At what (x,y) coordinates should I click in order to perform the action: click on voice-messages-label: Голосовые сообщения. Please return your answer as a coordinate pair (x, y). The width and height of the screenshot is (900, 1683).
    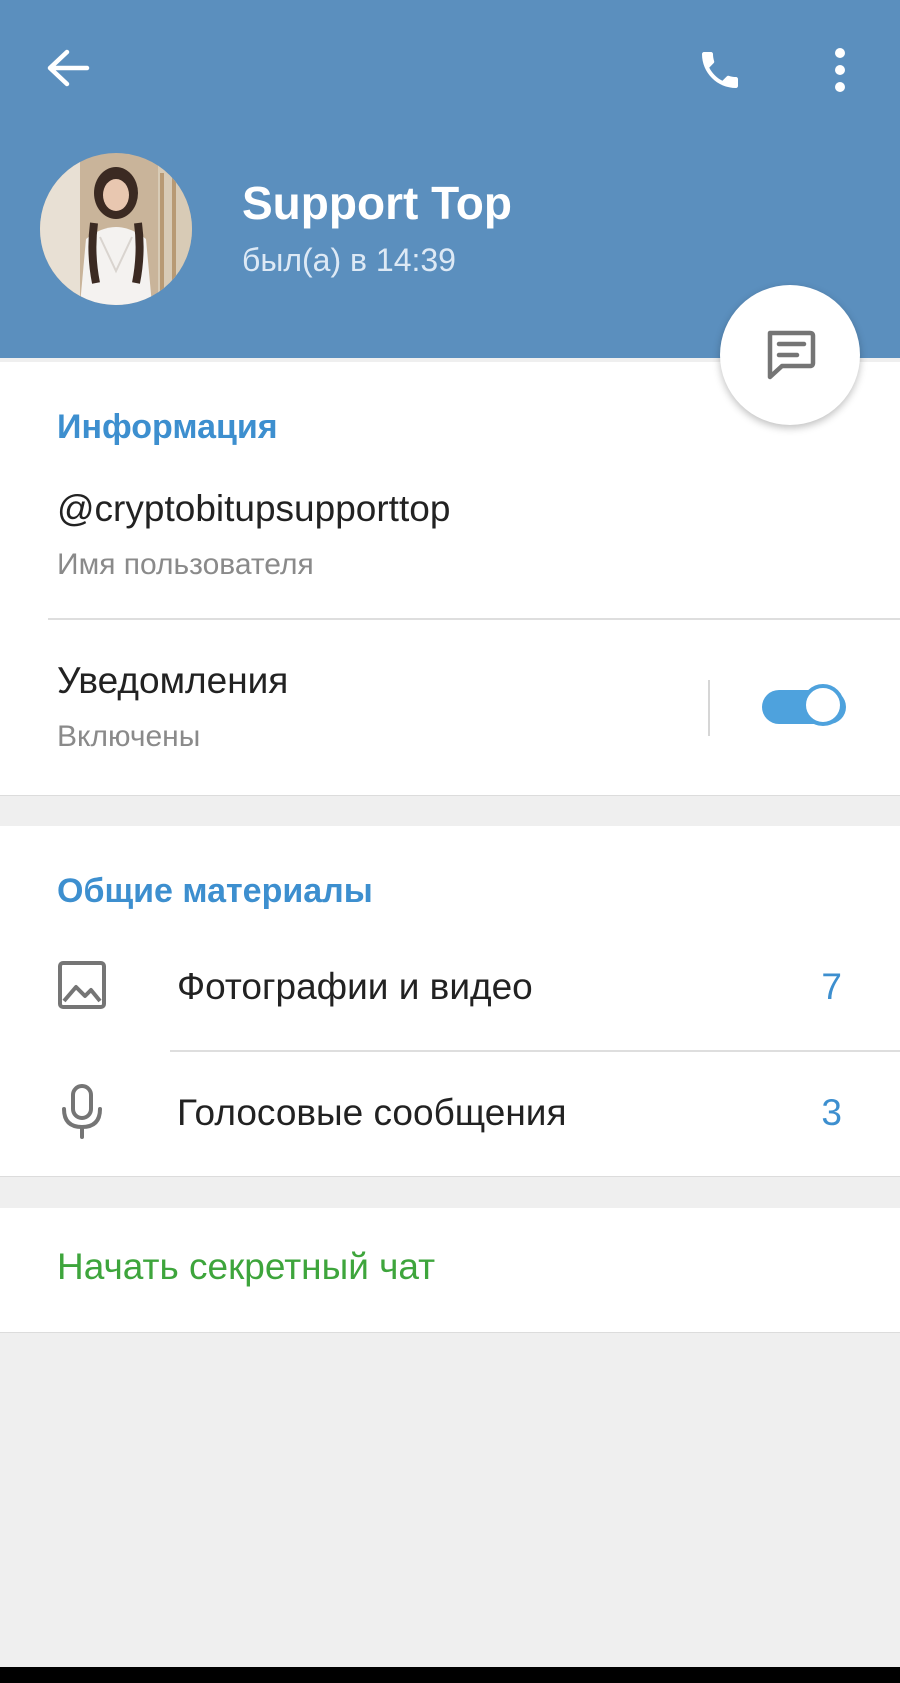
    Looking at the image, I should click on (372, 1112).